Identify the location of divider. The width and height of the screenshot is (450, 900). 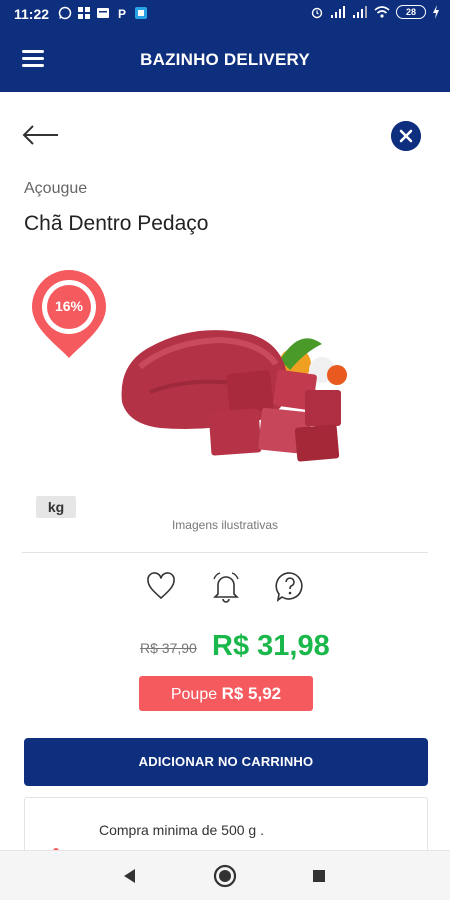
(225, 552).